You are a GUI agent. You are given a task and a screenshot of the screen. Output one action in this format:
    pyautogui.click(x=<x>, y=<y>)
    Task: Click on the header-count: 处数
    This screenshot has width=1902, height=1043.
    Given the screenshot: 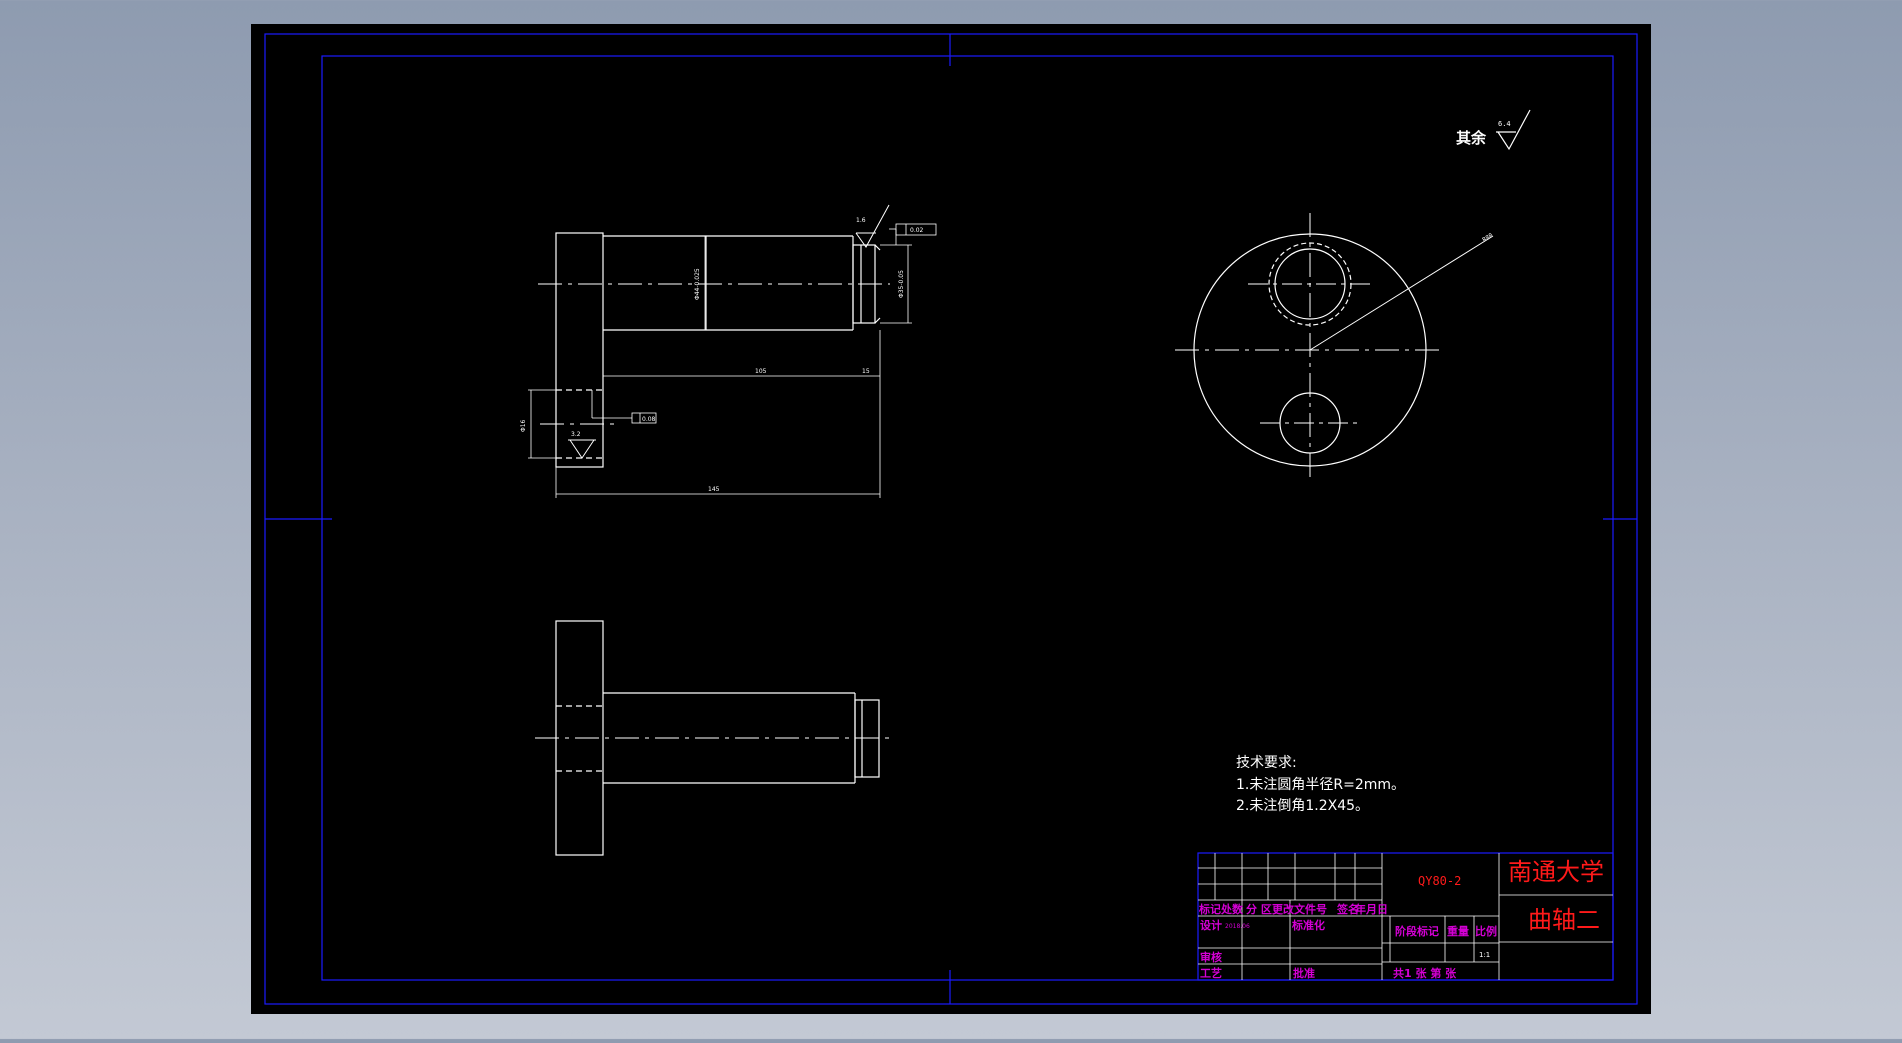 What is the action you would take?
    pyautogui.click(x=1232, y=909)
    